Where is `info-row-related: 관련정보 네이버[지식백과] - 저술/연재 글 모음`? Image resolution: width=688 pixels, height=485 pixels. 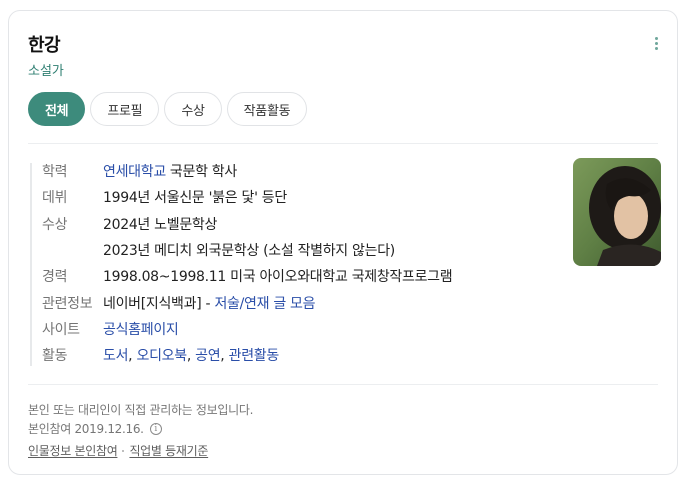
info-row-related: 관련정보 네이버[지식백과] - 저술/연재 글 모음 is located at coordinates (247, 302).